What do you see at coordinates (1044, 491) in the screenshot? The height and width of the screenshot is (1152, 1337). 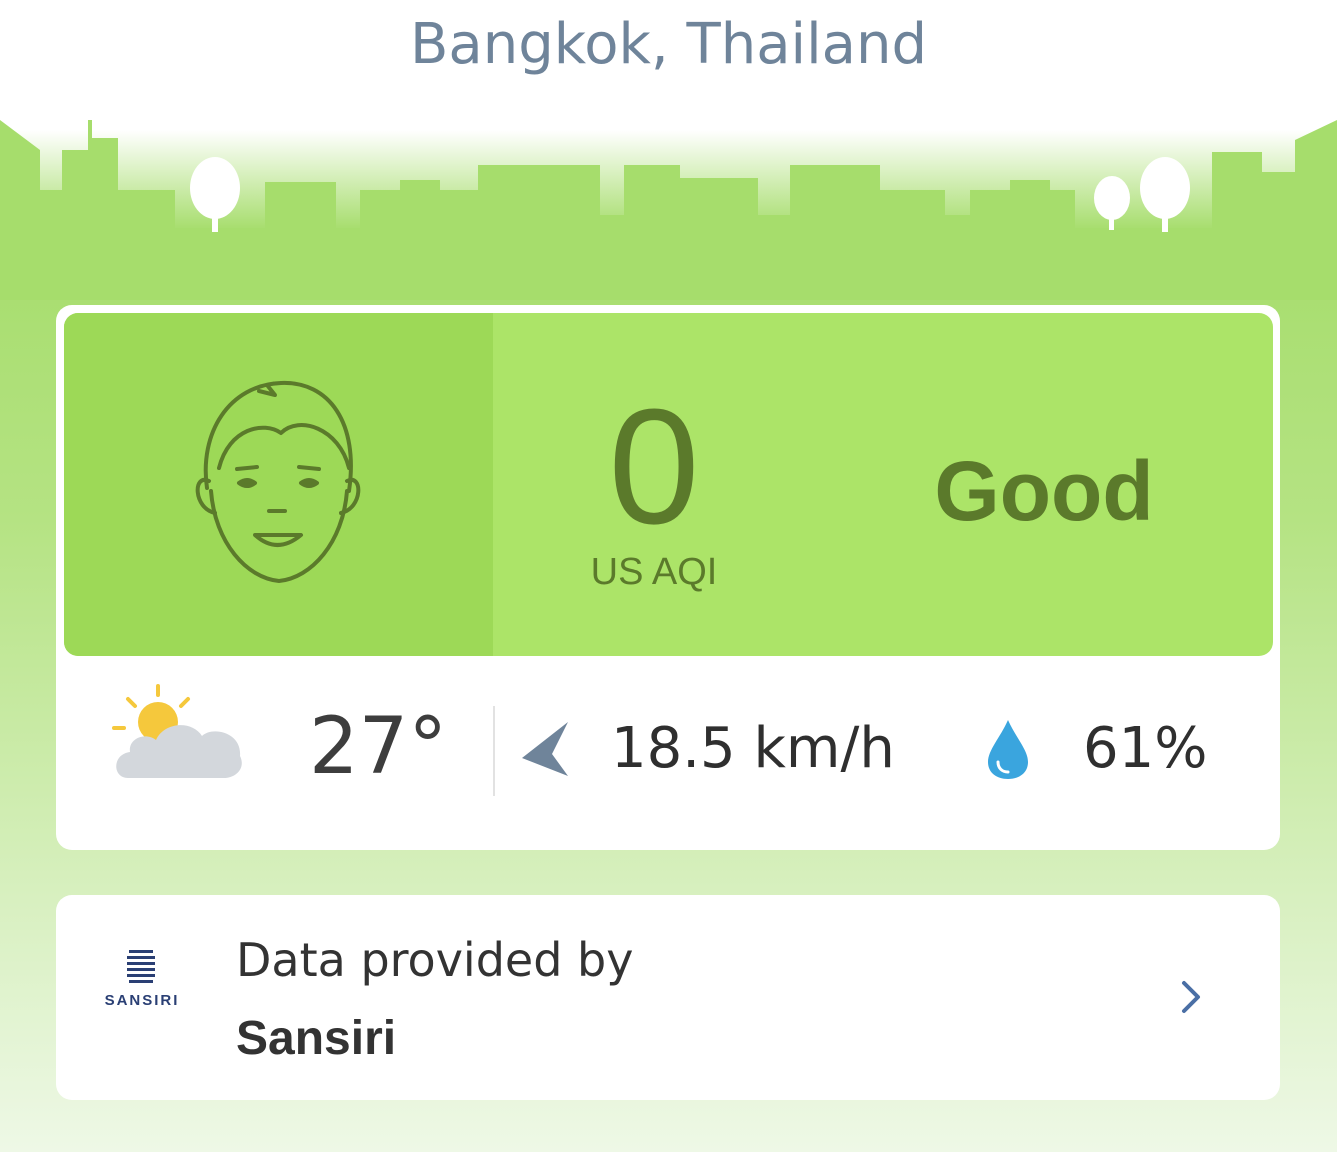 I see `aqi-level: Good` at bounding box center [1044, 491].